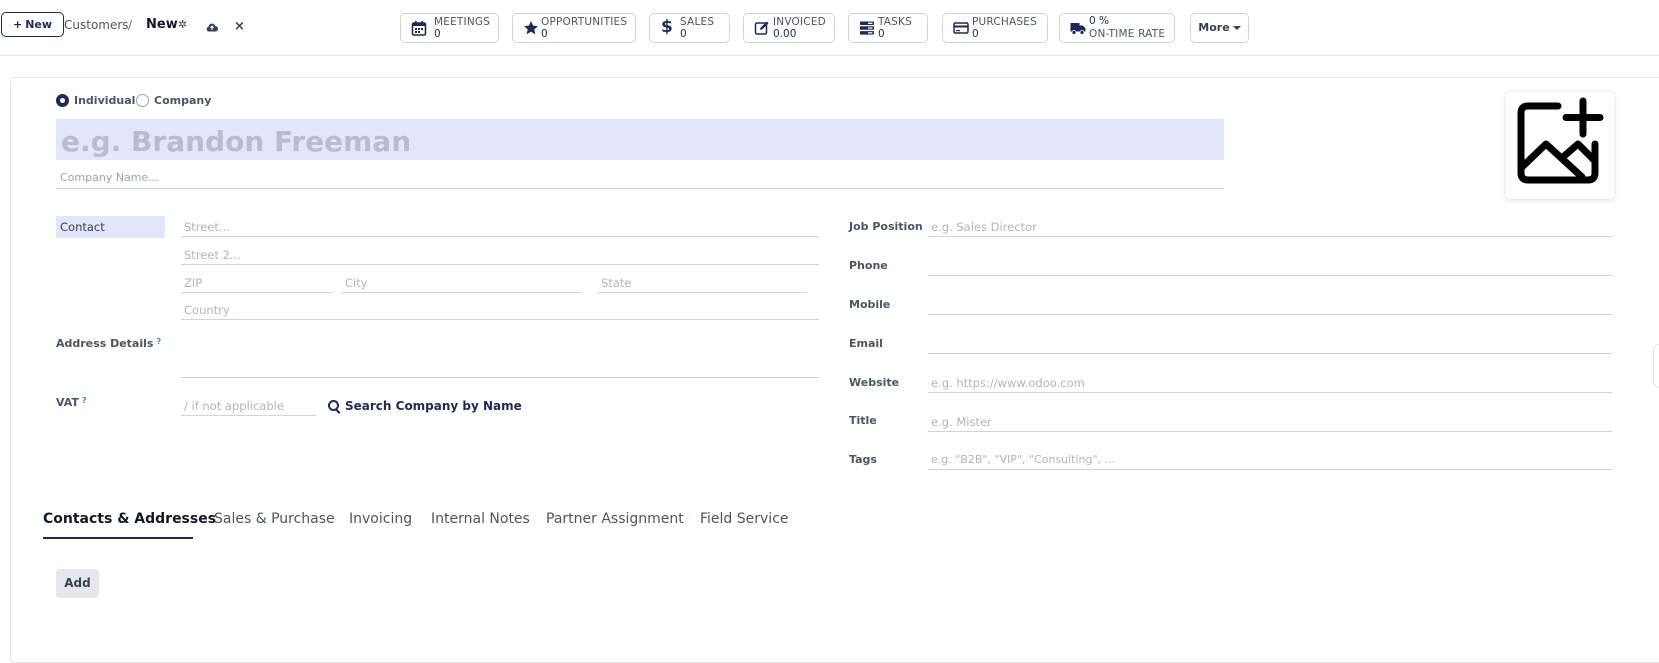 The width and height of the screenshot is (1659, 663). Describe the element at coordinates (462, 282) in the screenshot. I see `city-input: City` at that location.